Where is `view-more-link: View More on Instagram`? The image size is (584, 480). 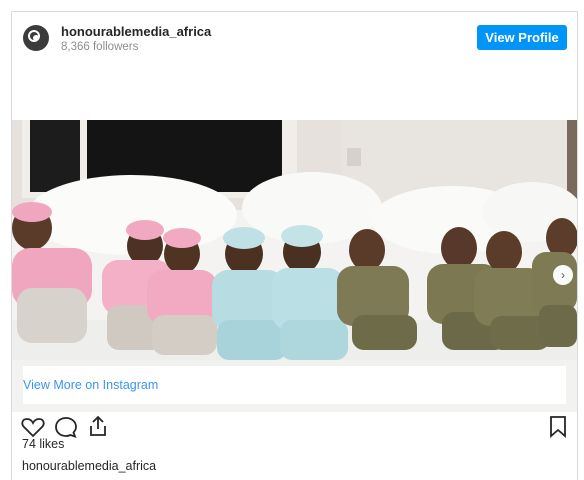 view-more-link: View More on Instagram is located at coordinates (294, 385).